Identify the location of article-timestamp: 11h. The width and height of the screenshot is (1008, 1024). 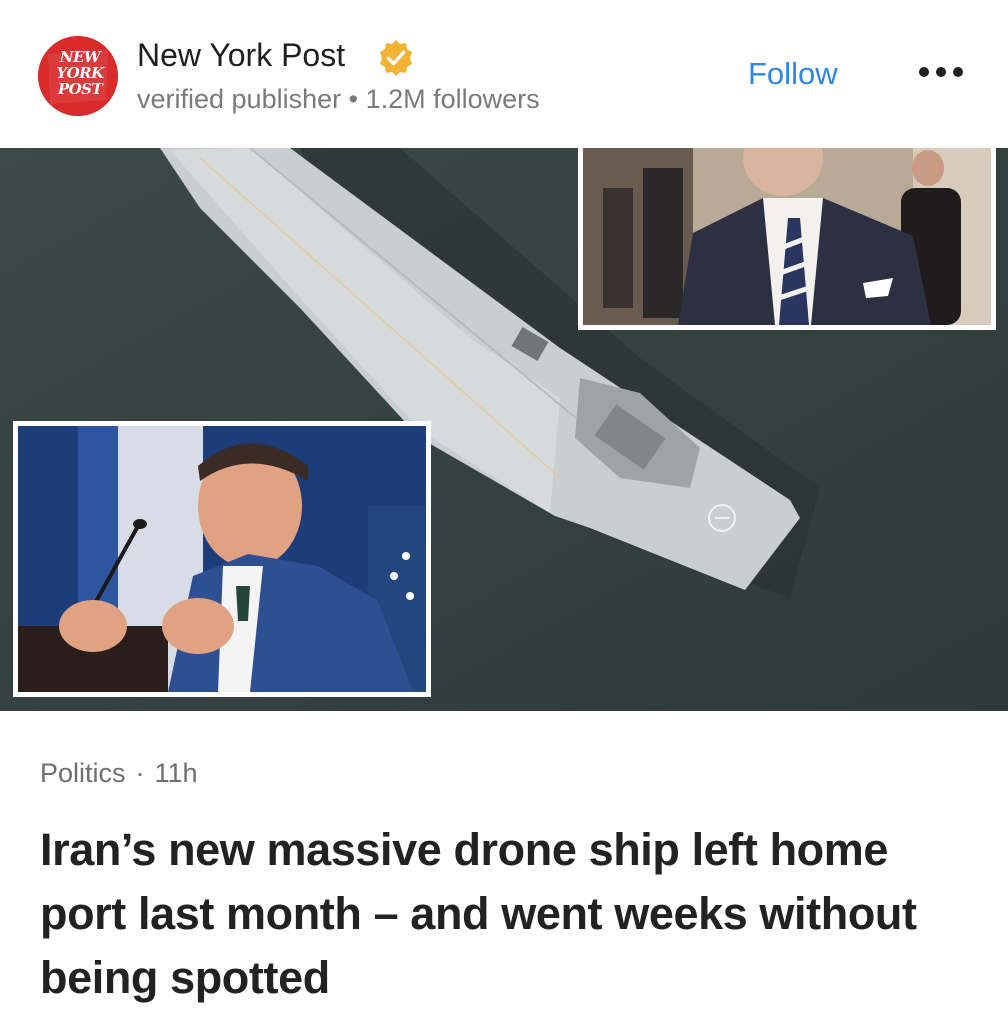
(176, 773).